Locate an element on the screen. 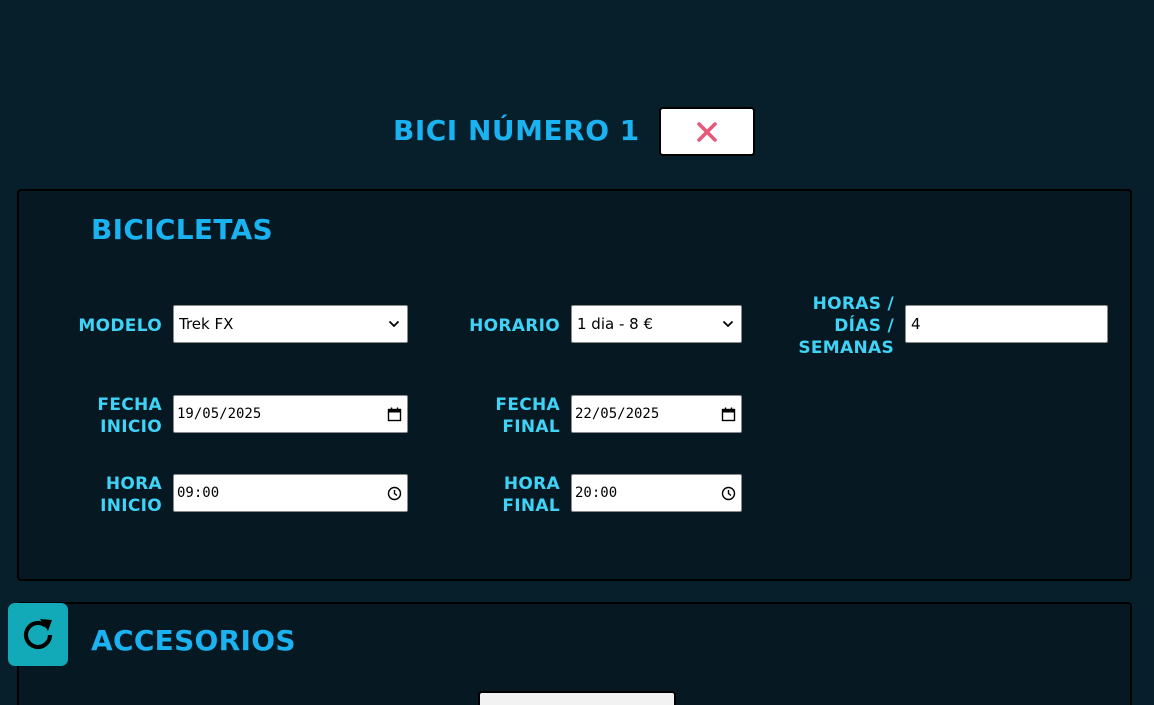  quantity-label-line: HORAS / is located at coordinates (853, 304).